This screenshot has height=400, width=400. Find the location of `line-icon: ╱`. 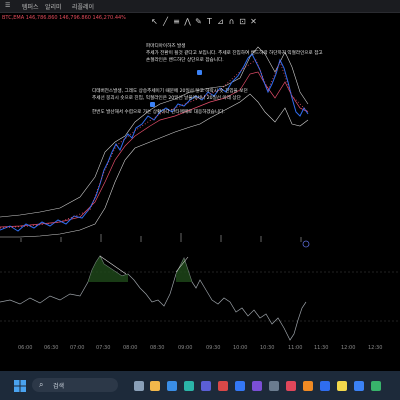

line-icon: ╱ is located at coordinates (165, 22).